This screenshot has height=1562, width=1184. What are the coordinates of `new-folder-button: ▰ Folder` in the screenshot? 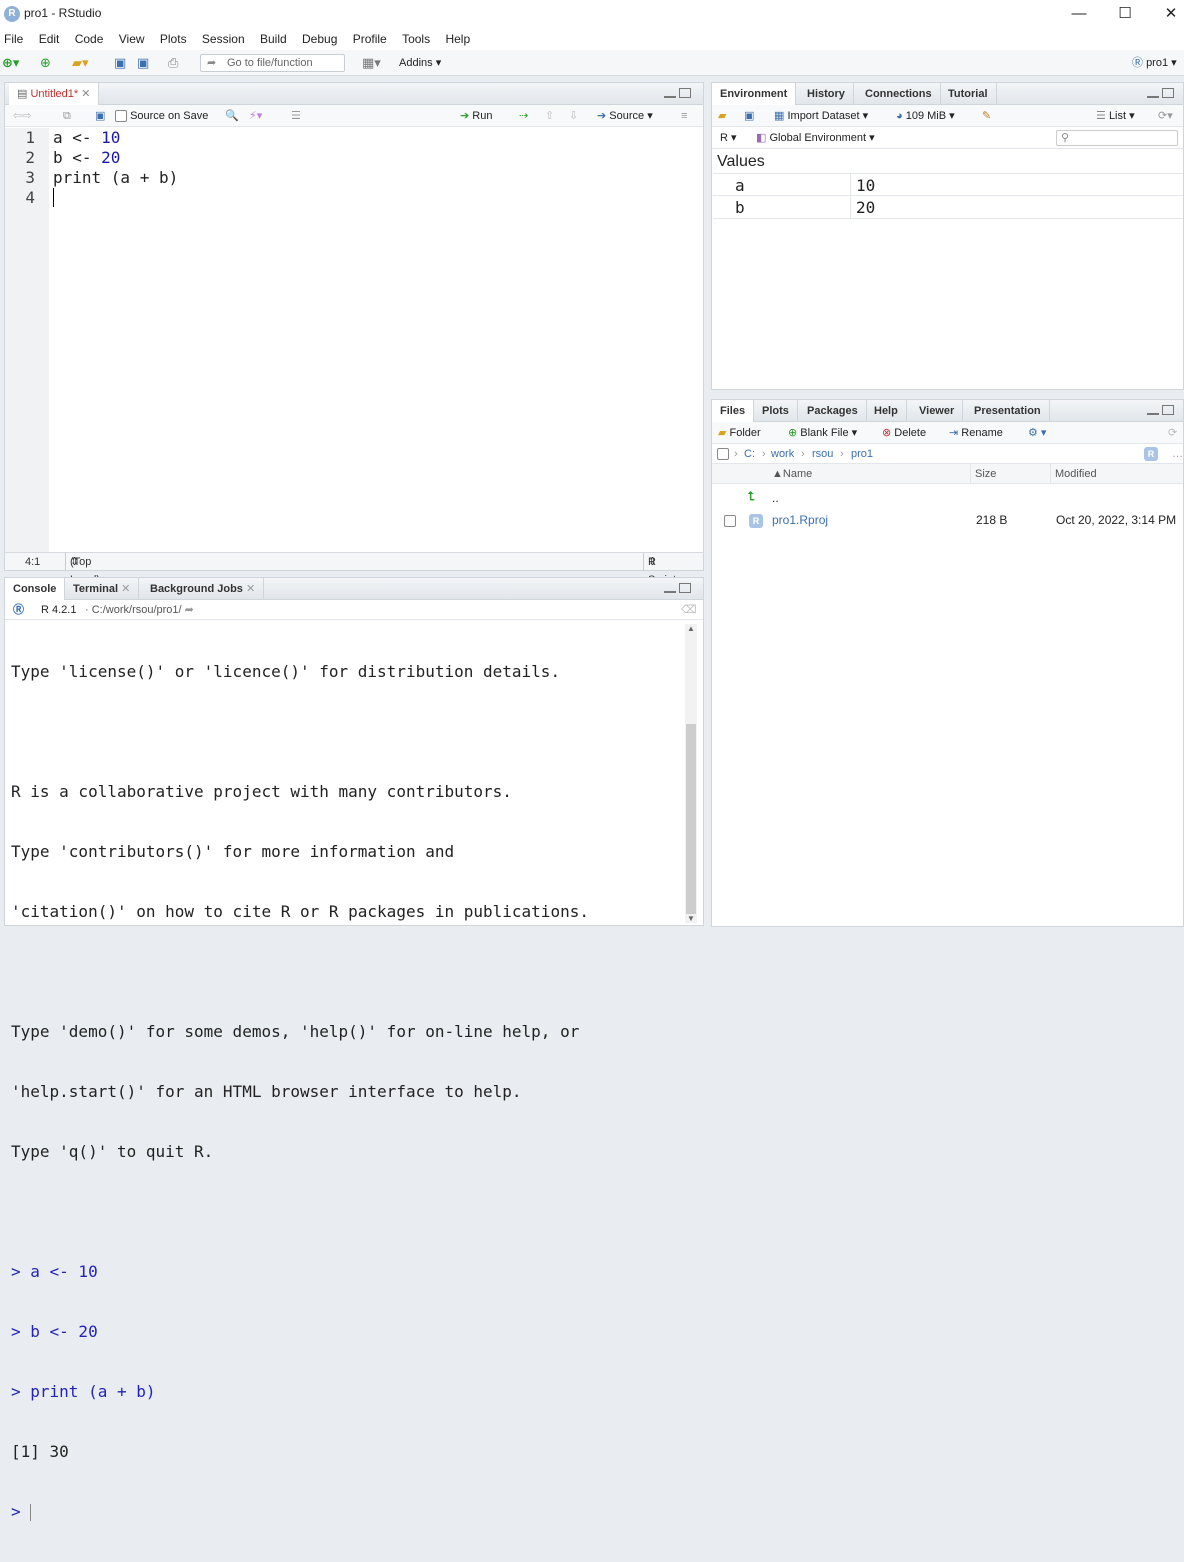 It's located at (739, 433).